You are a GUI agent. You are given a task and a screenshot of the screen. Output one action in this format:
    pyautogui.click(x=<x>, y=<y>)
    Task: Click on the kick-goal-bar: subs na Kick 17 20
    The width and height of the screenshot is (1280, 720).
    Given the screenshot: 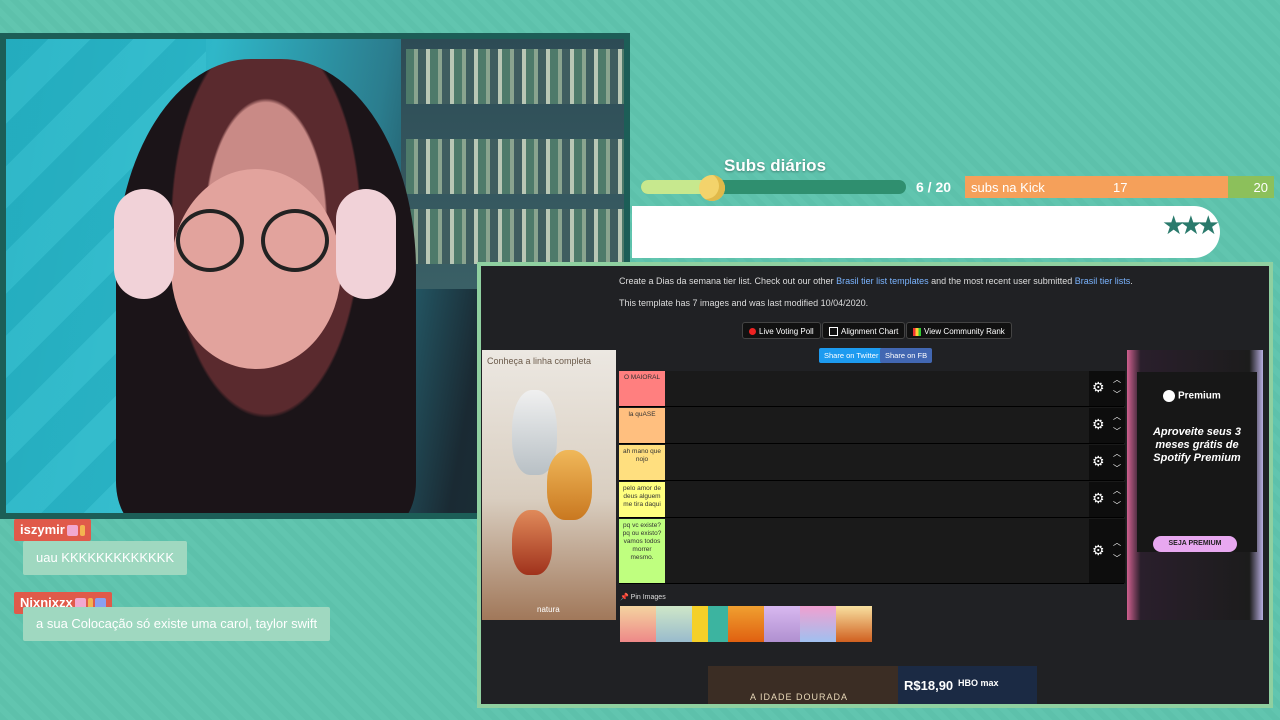 What is the action you would take?
    pyautogui.click(x=1119, y=187)
    